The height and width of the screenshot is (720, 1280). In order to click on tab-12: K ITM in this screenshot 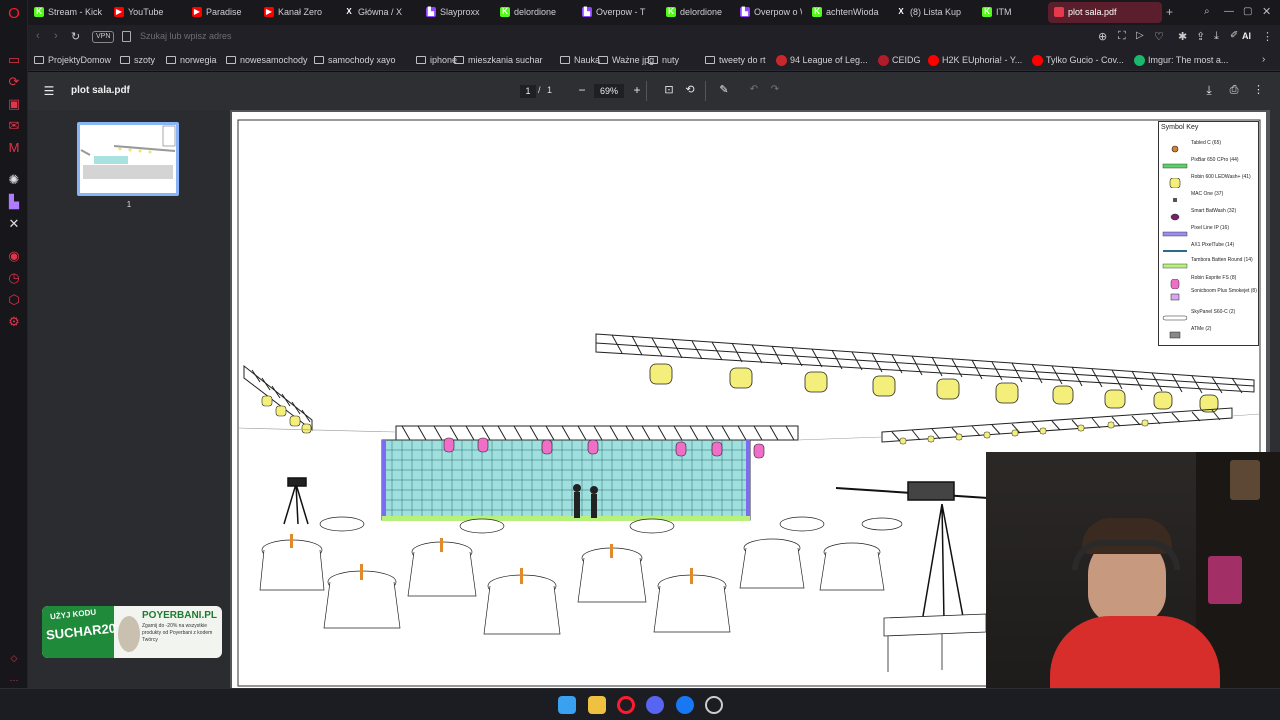, I will do `click(1009, 12)`.